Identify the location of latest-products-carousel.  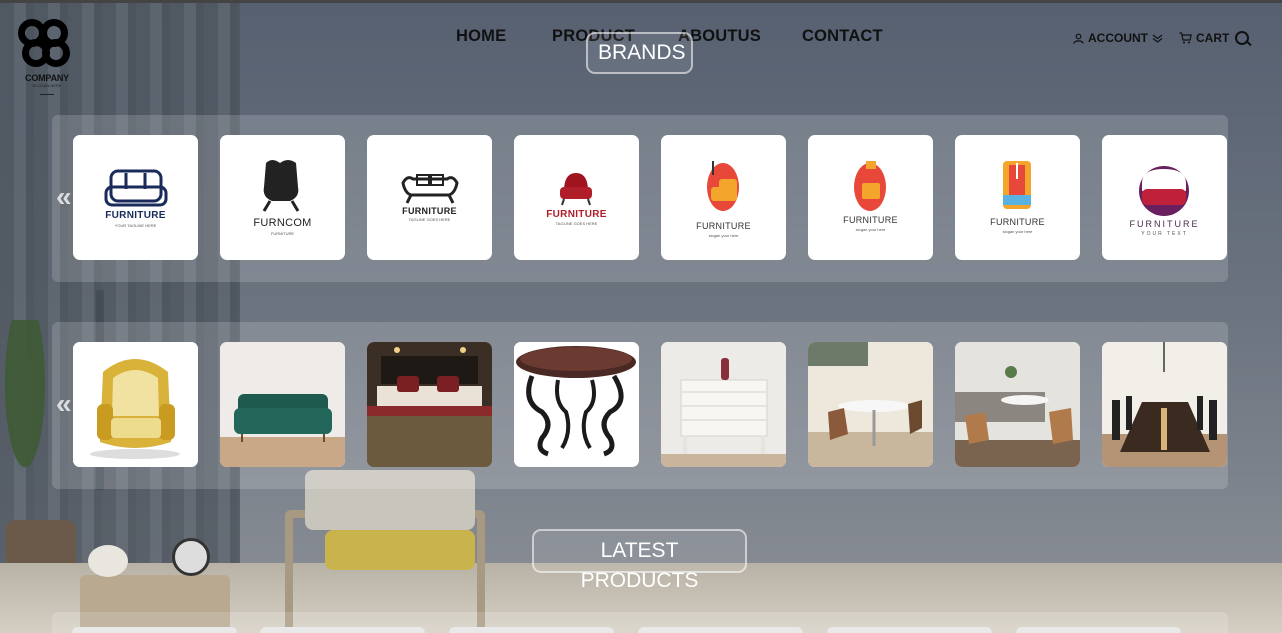
(640, 622).